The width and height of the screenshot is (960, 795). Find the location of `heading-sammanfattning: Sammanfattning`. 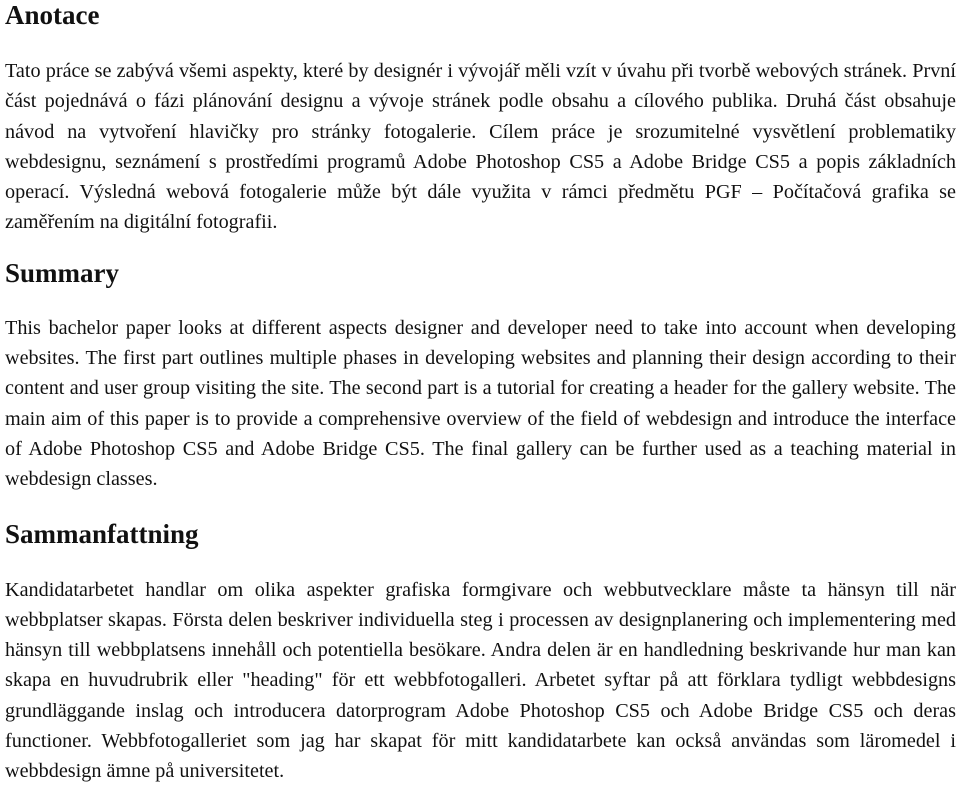

heading-sammanfattning: Sammanfattning is located at coordinates (102, 533).